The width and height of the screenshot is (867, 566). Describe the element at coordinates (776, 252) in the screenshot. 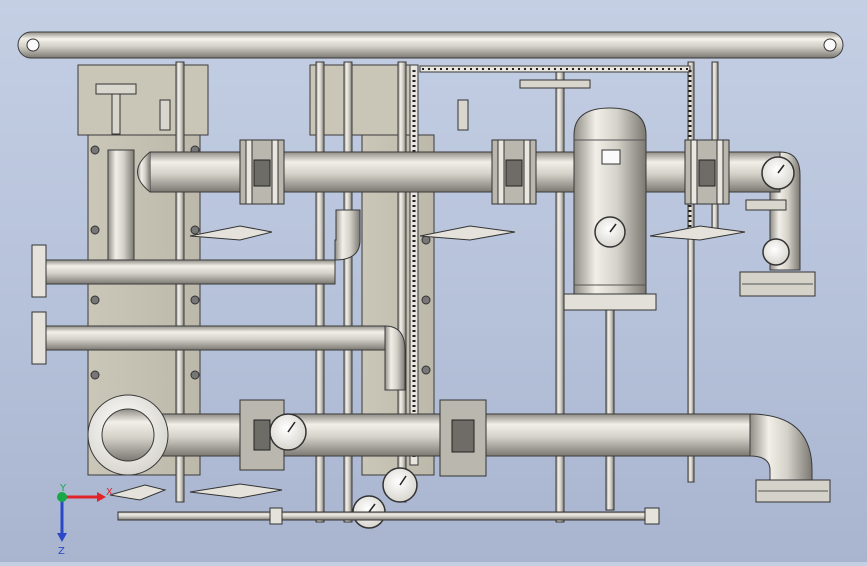

I see `pressure-gauge-right` at that location.